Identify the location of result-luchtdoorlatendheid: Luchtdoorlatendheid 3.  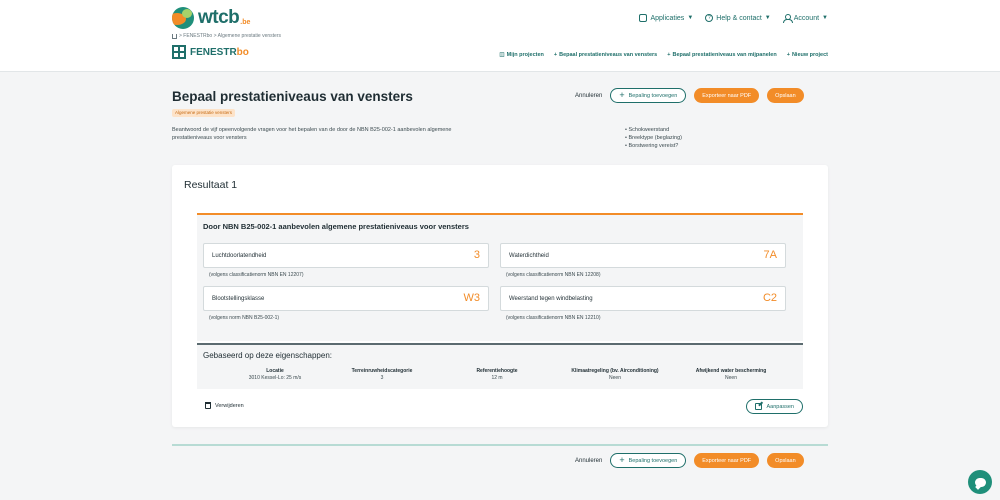
(346, 255).